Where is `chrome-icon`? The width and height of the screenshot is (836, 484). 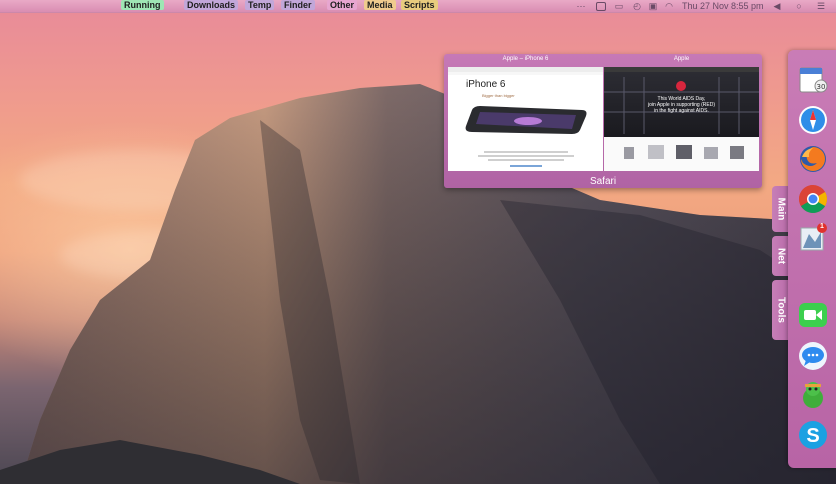
chrome-icon is located at coordinates (813, 199).